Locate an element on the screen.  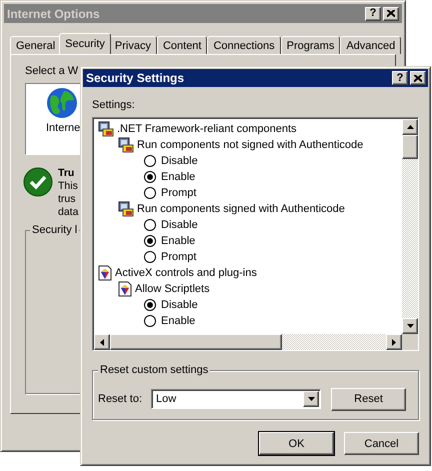
vertical-scrollbar is located at coordinates (410, 226).